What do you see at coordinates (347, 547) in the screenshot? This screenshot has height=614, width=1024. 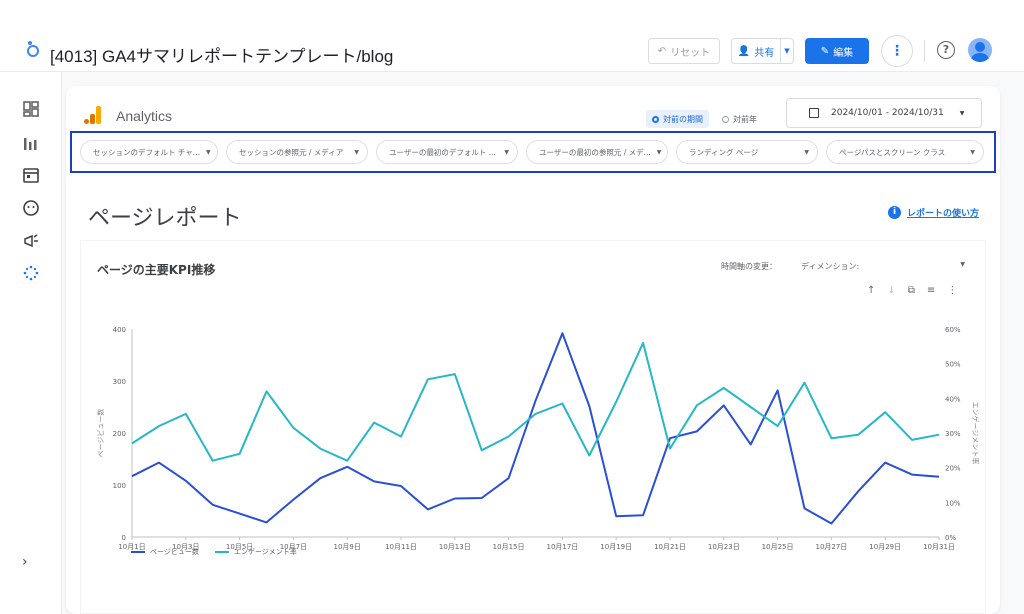 I see `x-tick-label: 10月9日` at bounding box center [347, 547].